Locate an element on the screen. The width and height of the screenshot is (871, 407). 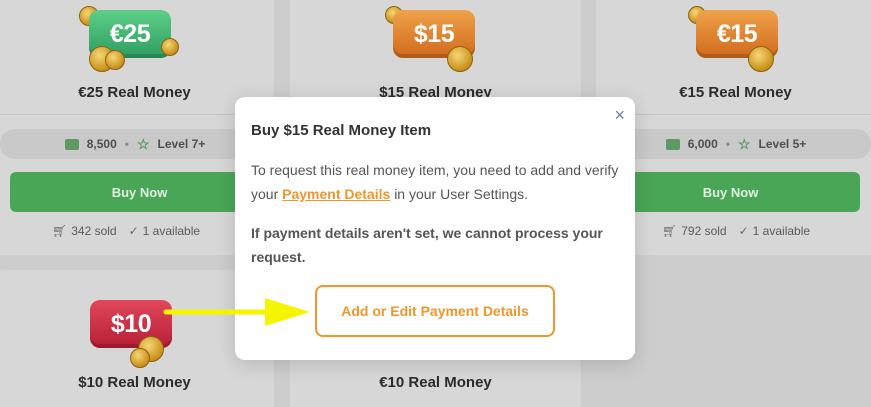
payment-details-link: Payment Details is located at coordinates (336, 194).